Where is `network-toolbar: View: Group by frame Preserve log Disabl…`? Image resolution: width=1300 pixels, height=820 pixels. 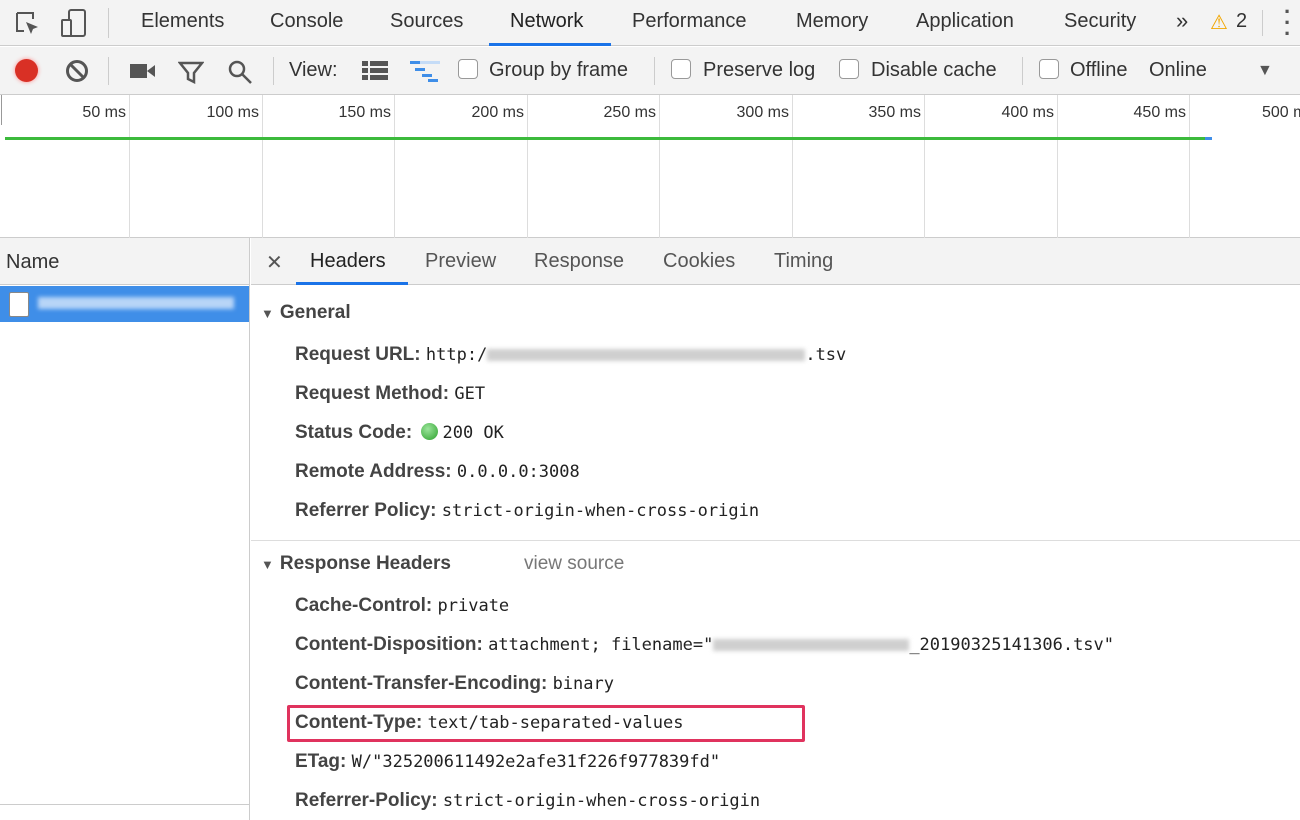
network-toolbar: View: Group by frame Preserve log Disabl… is located at coordinates (650, 71).